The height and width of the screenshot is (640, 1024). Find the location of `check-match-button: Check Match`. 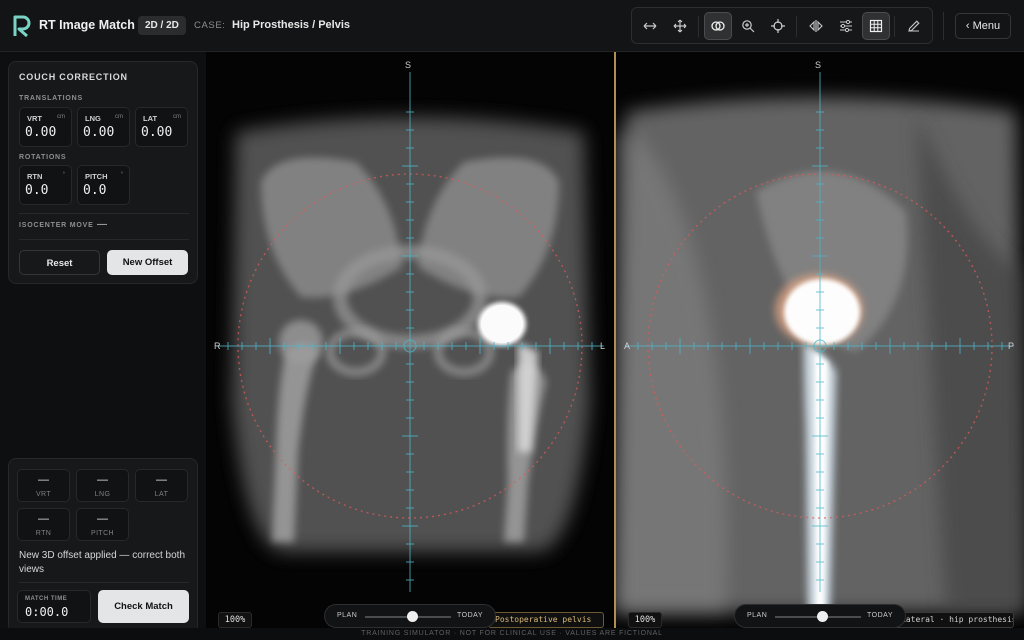

check-match-button: Check Match is located at coordinates (143, 606).